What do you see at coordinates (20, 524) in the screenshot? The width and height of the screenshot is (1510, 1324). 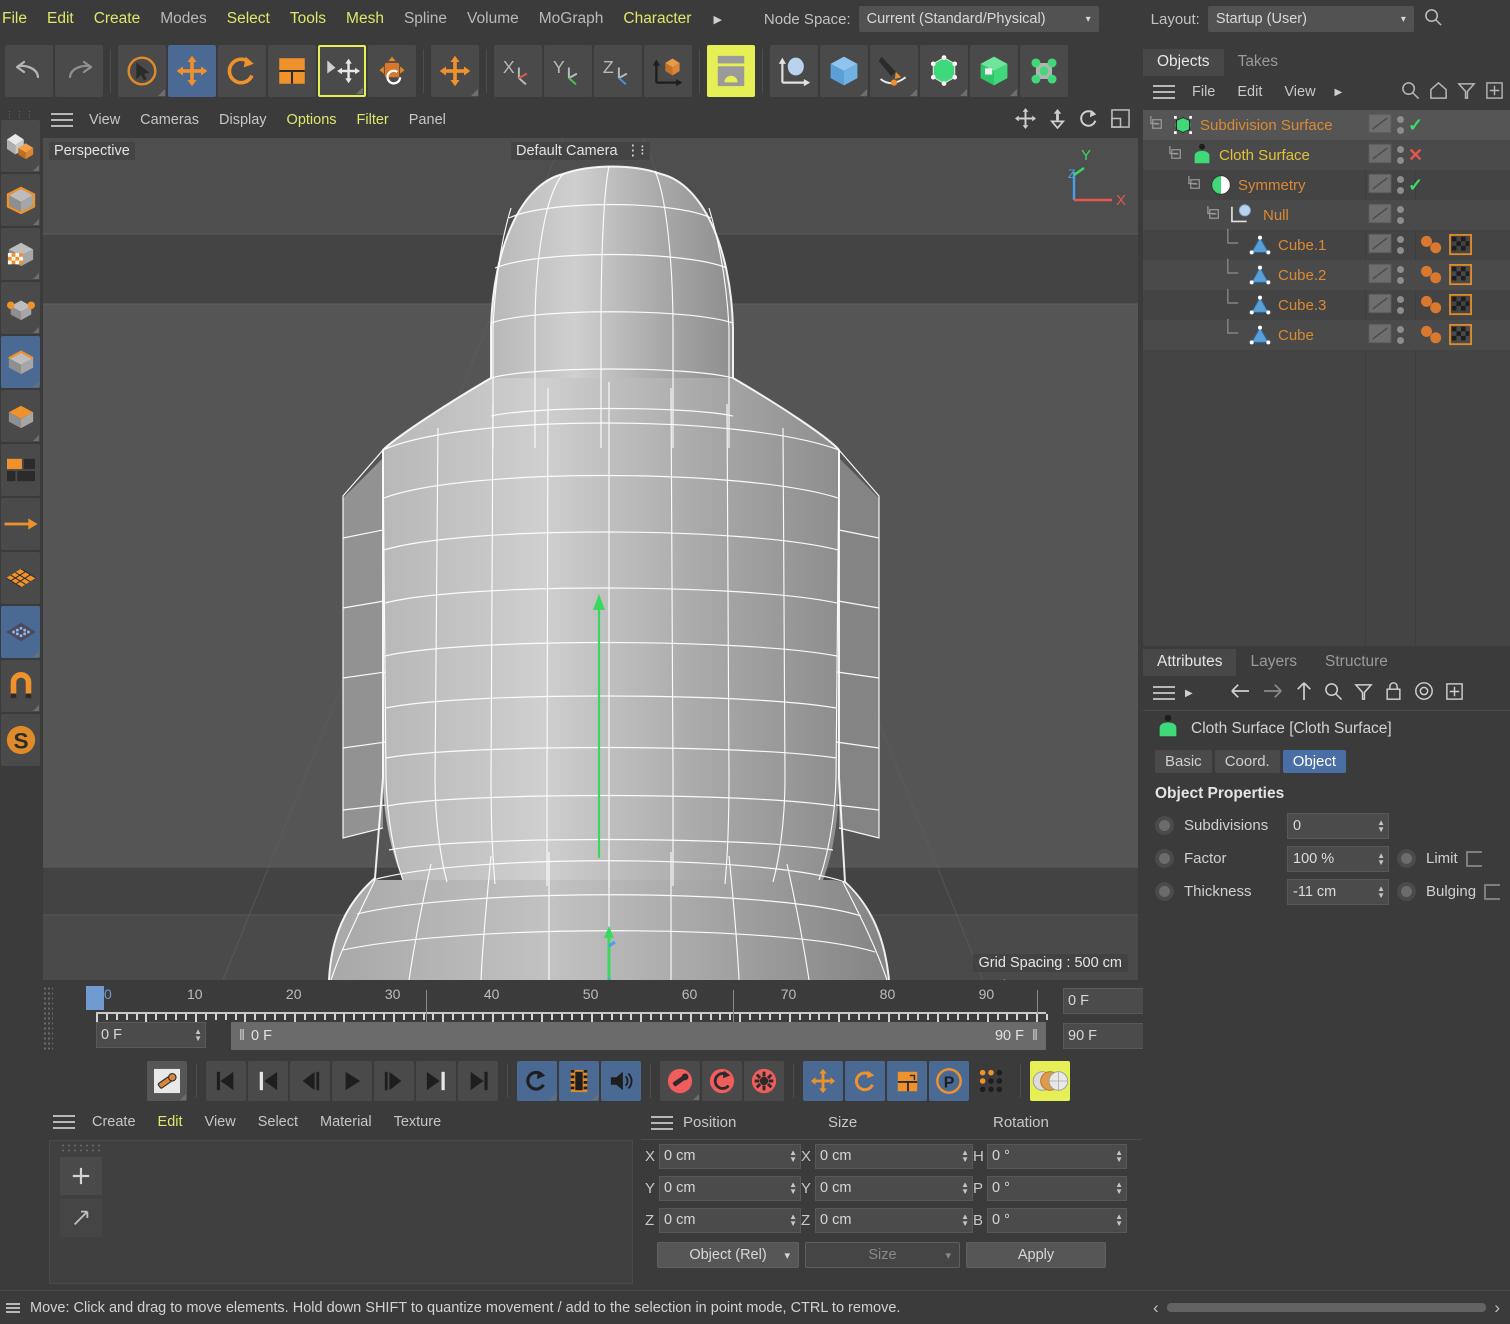 I see `left-tool-axis-modification` at bounding box center [20, 524].